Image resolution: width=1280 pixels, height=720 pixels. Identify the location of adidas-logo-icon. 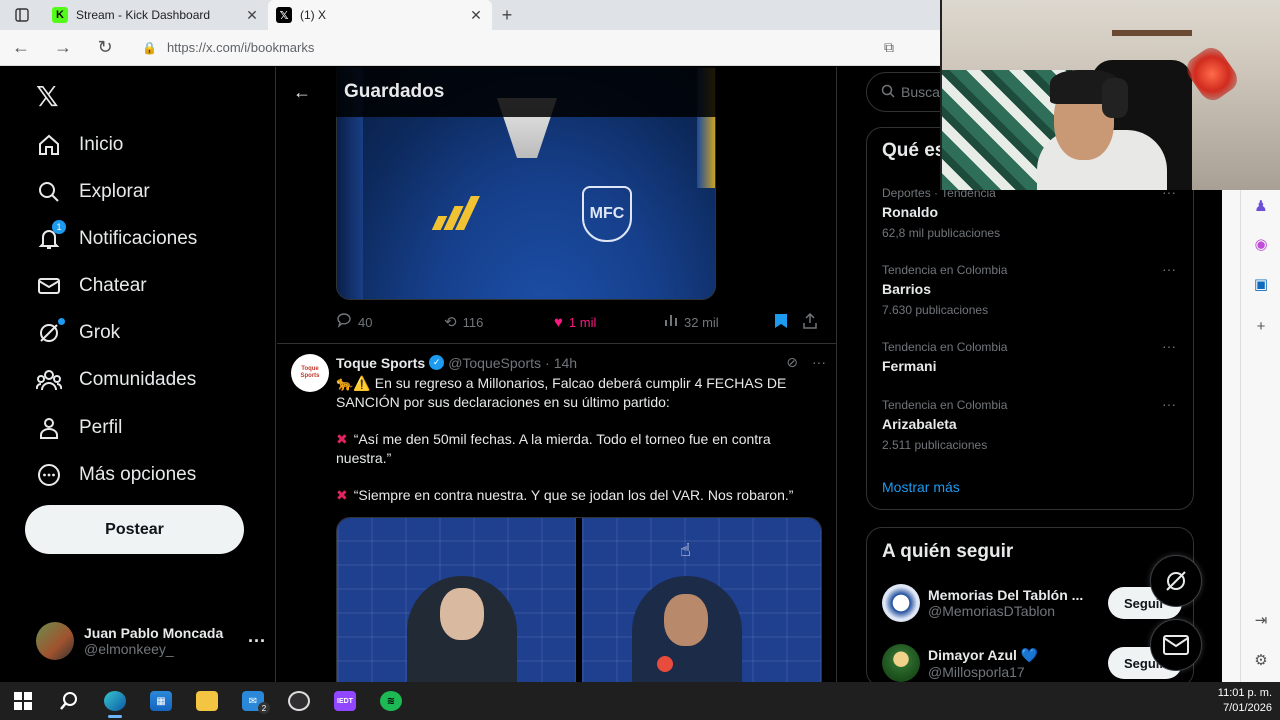
(455, 213).